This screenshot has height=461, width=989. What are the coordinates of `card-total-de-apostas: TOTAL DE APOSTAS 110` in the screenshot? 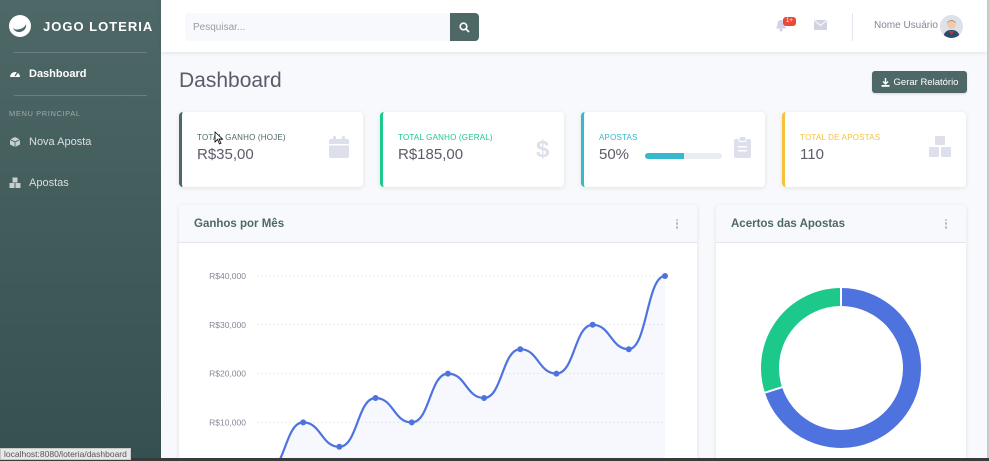 It's located at (874, 149).